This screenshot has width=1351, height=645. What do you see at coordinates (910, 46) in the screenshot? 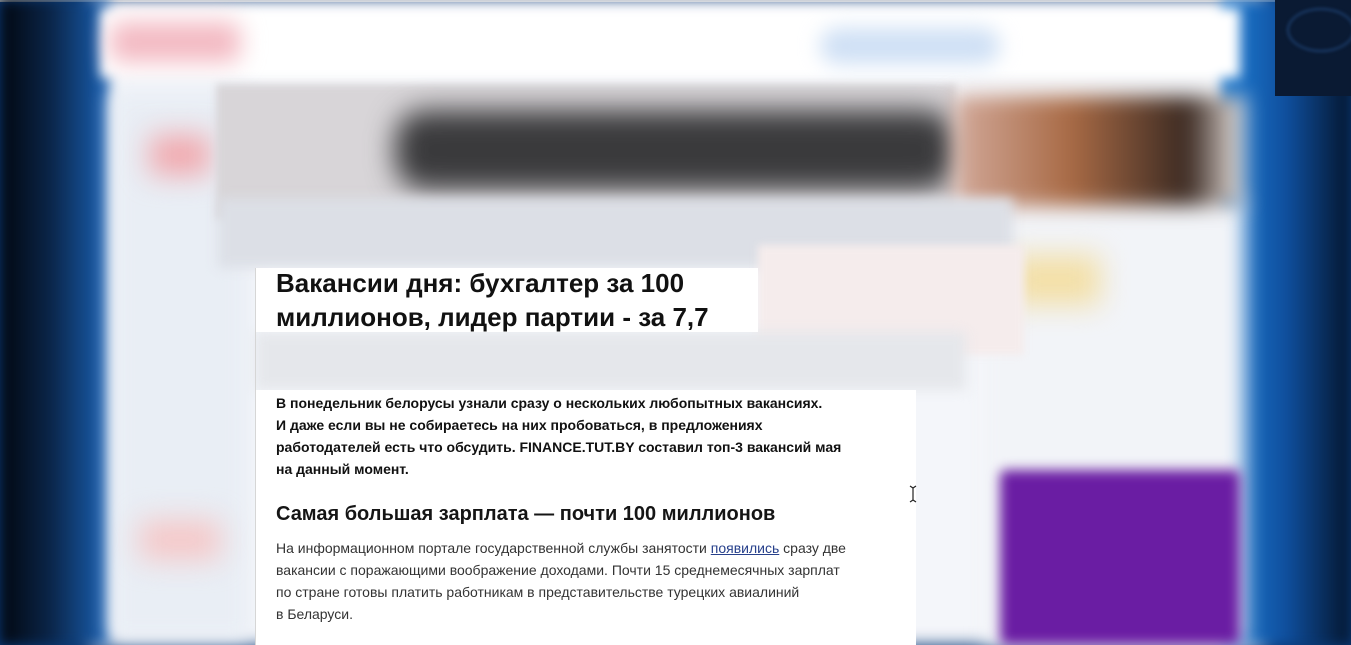
I see `blurred-header-search` at bounding box center [910, 46].